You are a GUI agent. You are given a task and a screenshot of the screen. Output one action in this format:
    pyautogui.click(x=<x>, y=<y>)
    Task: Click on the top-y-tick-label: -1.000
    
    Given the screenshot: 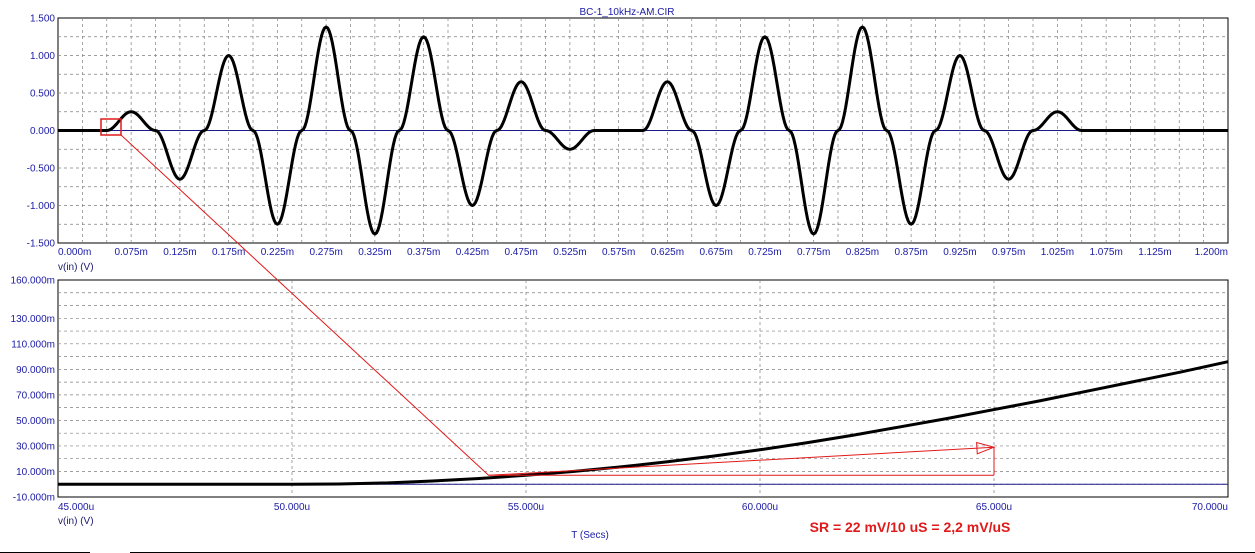 What is the action you would take?
    pyautogui.click(x=41, y=206)
    